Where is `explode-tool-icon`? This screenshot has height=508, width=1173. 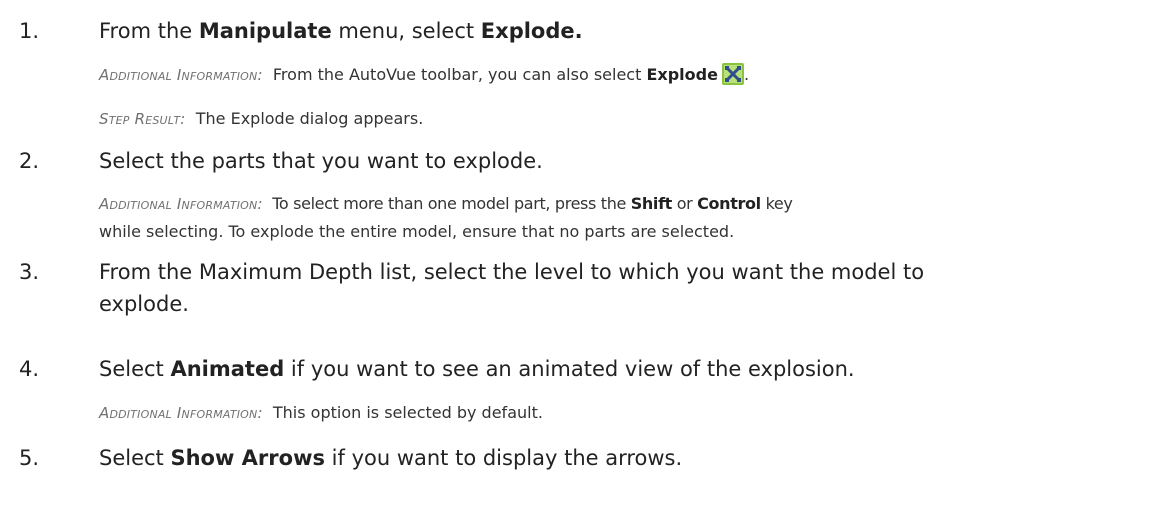 explode-tool-icon is located at coordinates (732, 74).